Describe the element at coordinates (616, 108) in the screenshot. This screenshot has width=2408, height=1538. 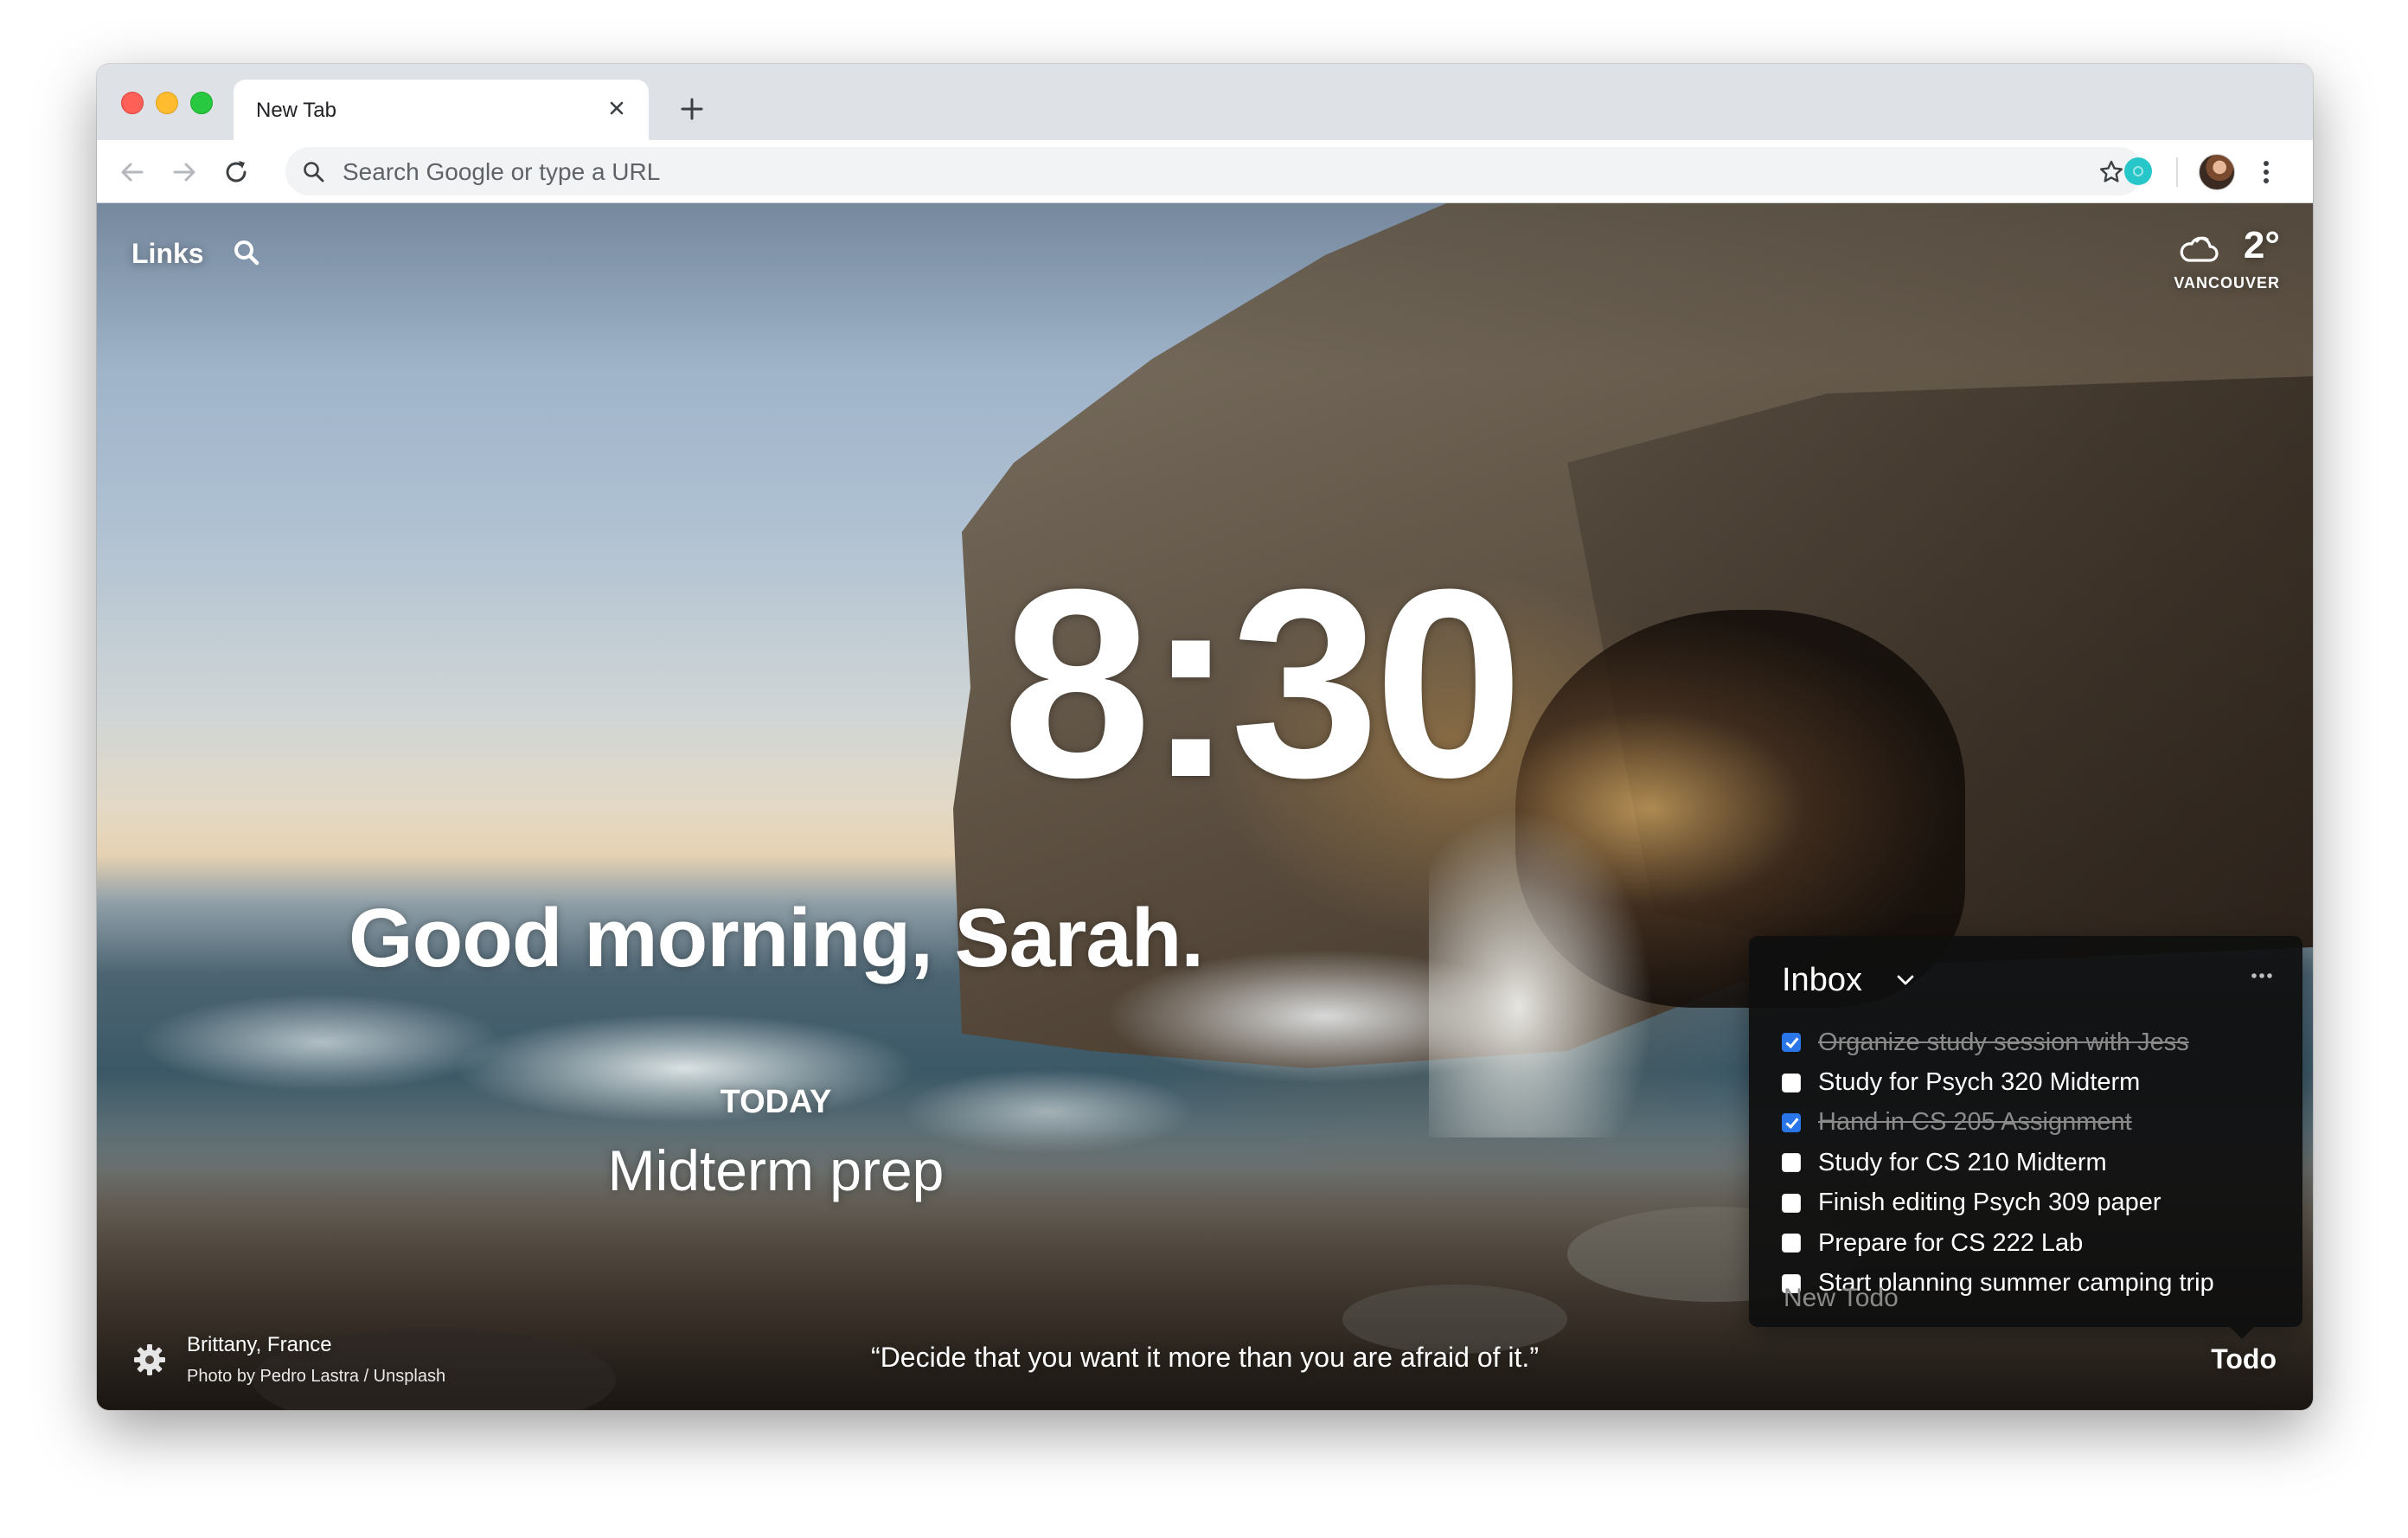
I see `close-tab-icon` at that location.